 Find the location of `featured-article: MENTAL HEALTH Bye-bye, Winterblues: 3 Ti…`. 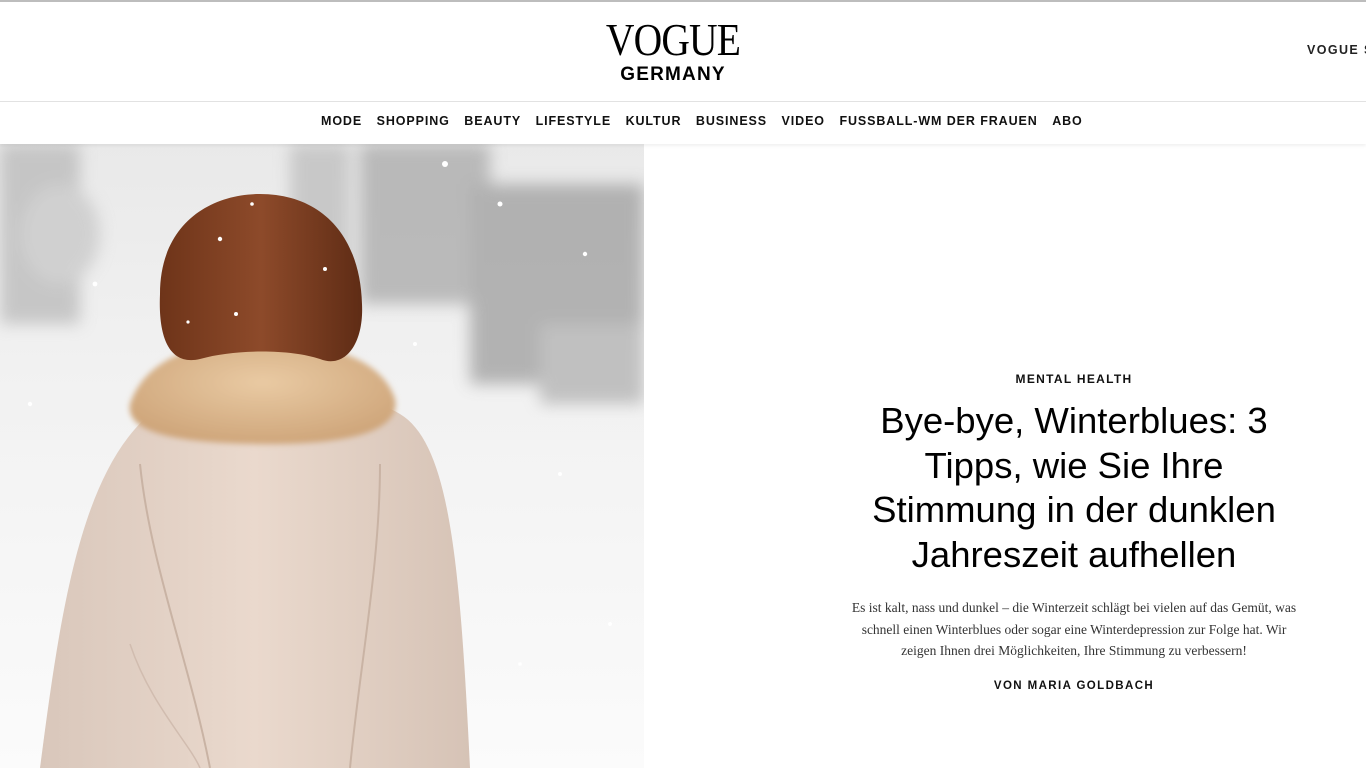

featured-article: MENTAL HEALTH Bye-bye, Winterblues: 3 Ti… is located at coordinates (1074, 531).